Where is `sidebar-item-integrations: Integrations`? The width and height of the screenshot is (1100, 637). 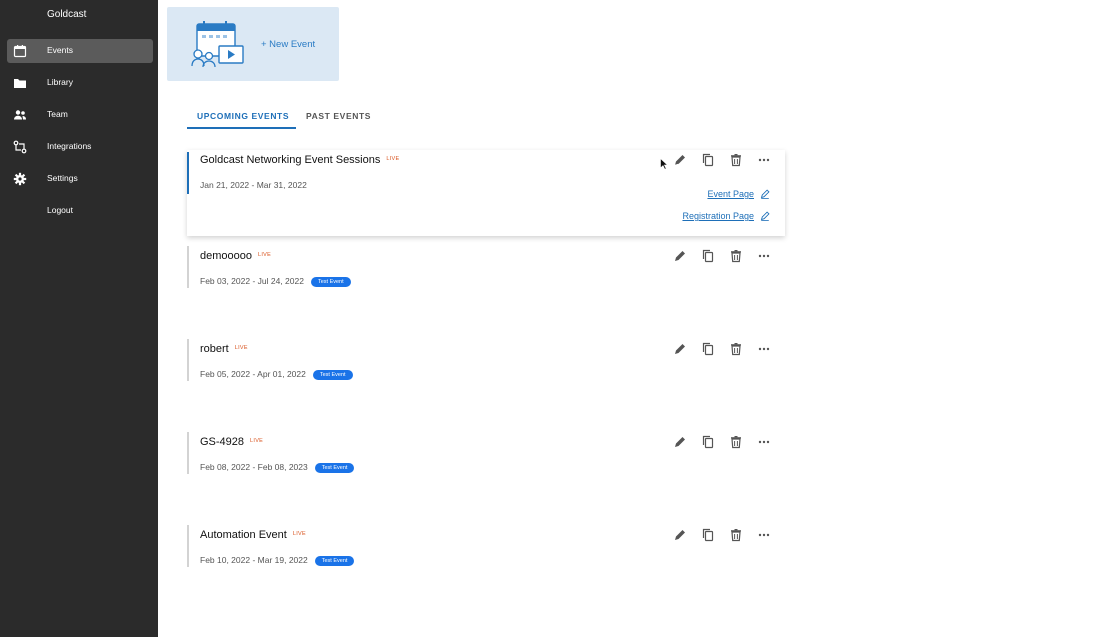 sidebar-item-integrations: Integrations is located at coordinates (80, 147).